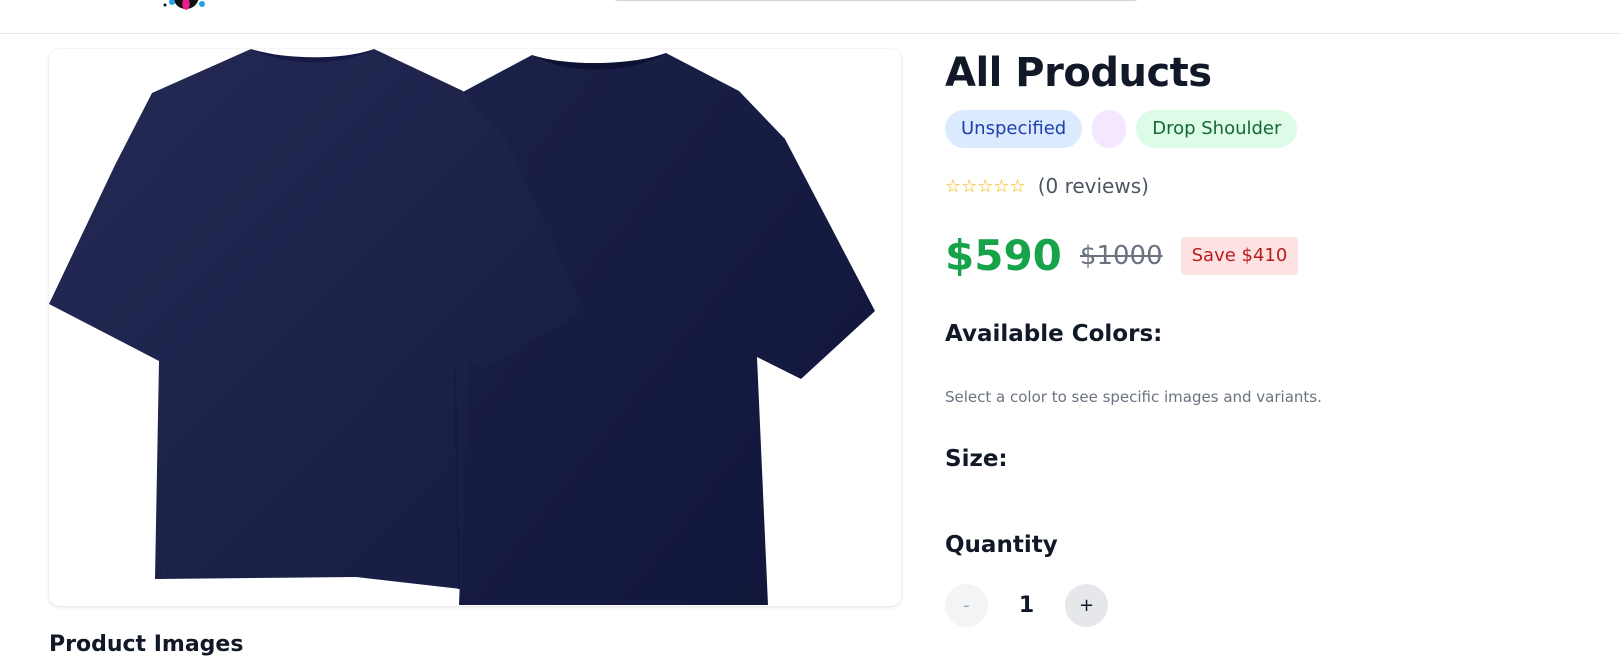  I want to click on original-price: $1000, so click(1121, 255).